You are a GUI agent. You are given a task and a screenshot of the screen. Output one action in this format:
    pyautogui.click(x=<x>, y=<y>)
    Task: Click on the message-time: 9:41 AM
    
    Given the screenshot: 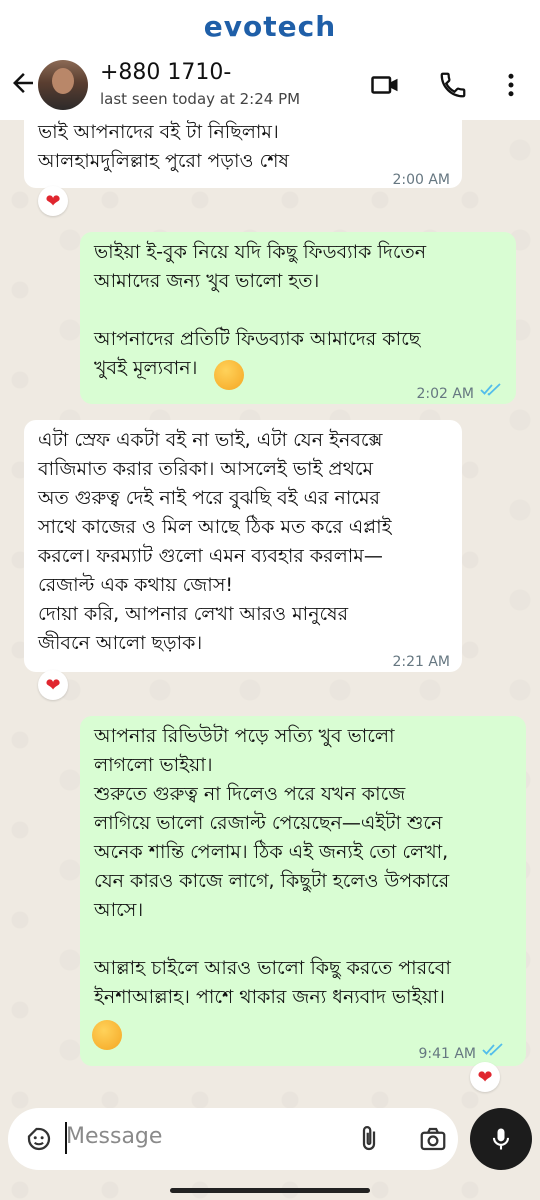 What is the action you would take?
    pyautogui.click(x=447, y=1054)
    